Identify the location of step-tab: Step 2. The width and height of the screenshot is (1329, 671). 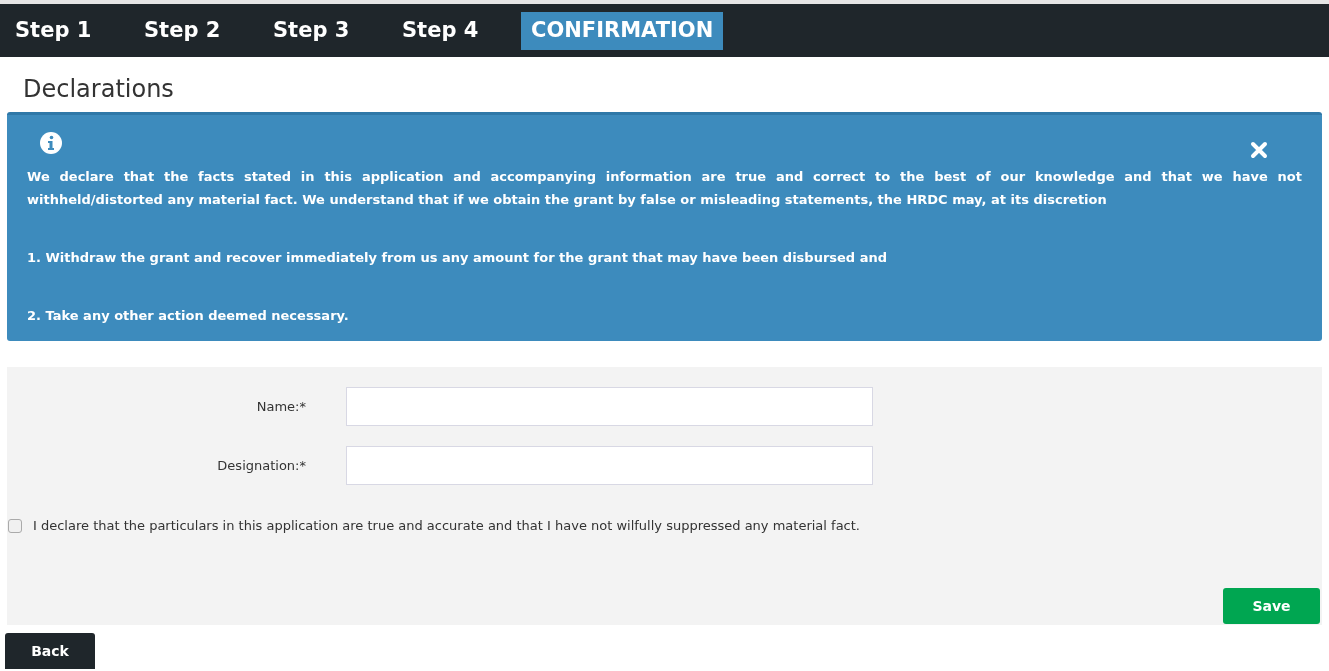
(194, 30).